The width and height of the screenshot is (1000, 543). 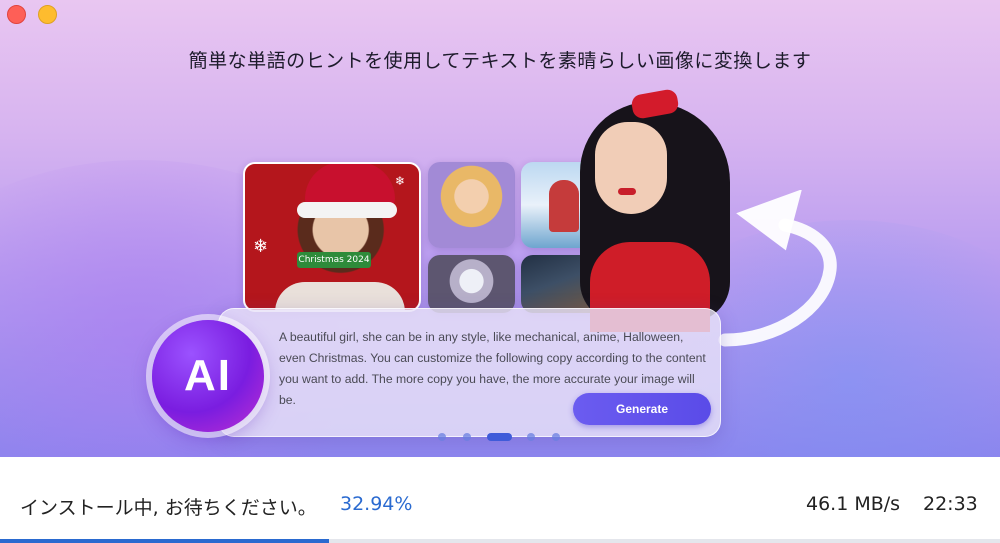 What do you see at coordinates (208, 376) in the screenshot?
I see `ai-logo-icon: AI` at bounding box center [208, 376].